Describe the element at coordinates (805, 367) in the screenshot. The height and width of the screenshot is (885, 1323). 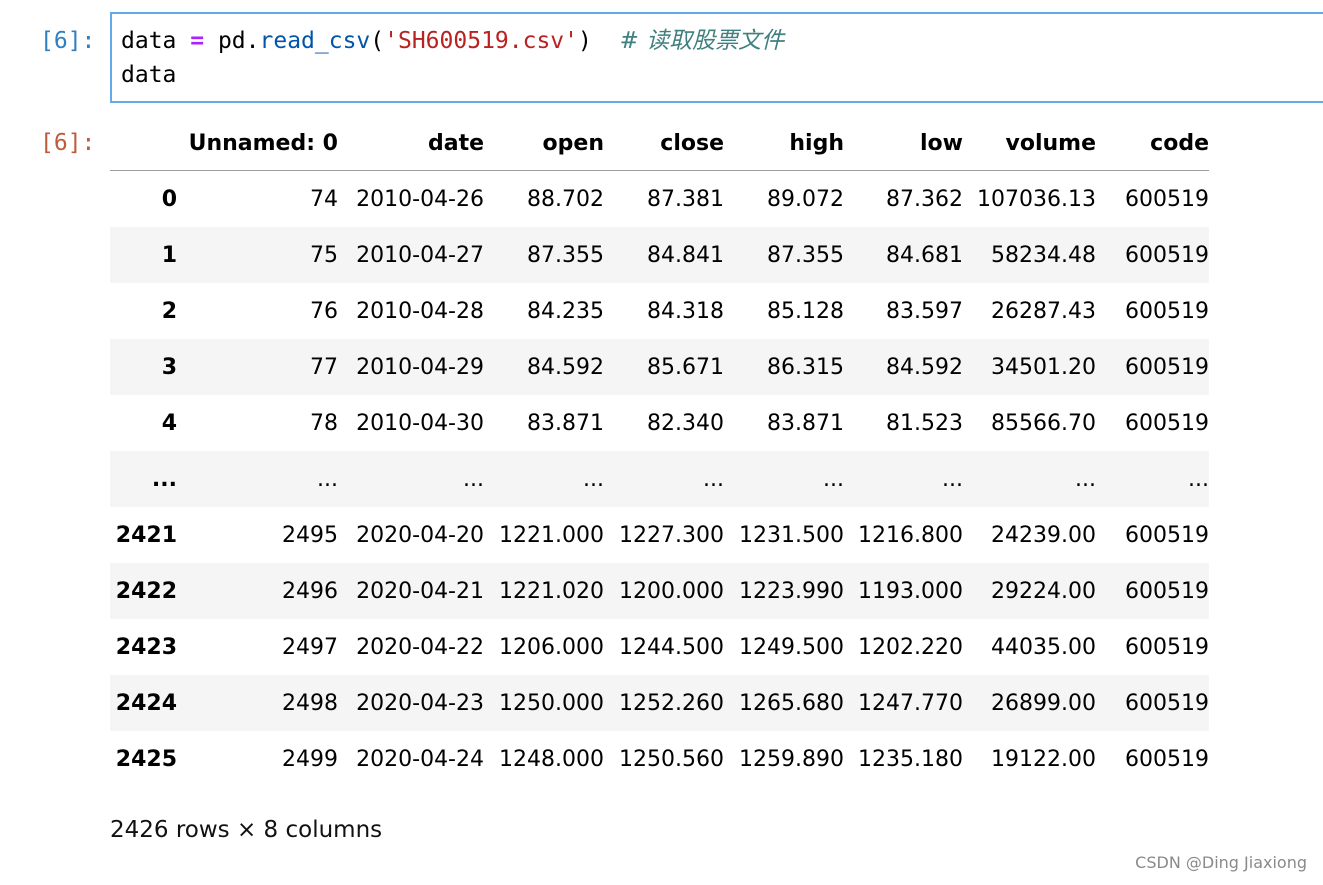
I see `table-cell: 86.315` at that location.